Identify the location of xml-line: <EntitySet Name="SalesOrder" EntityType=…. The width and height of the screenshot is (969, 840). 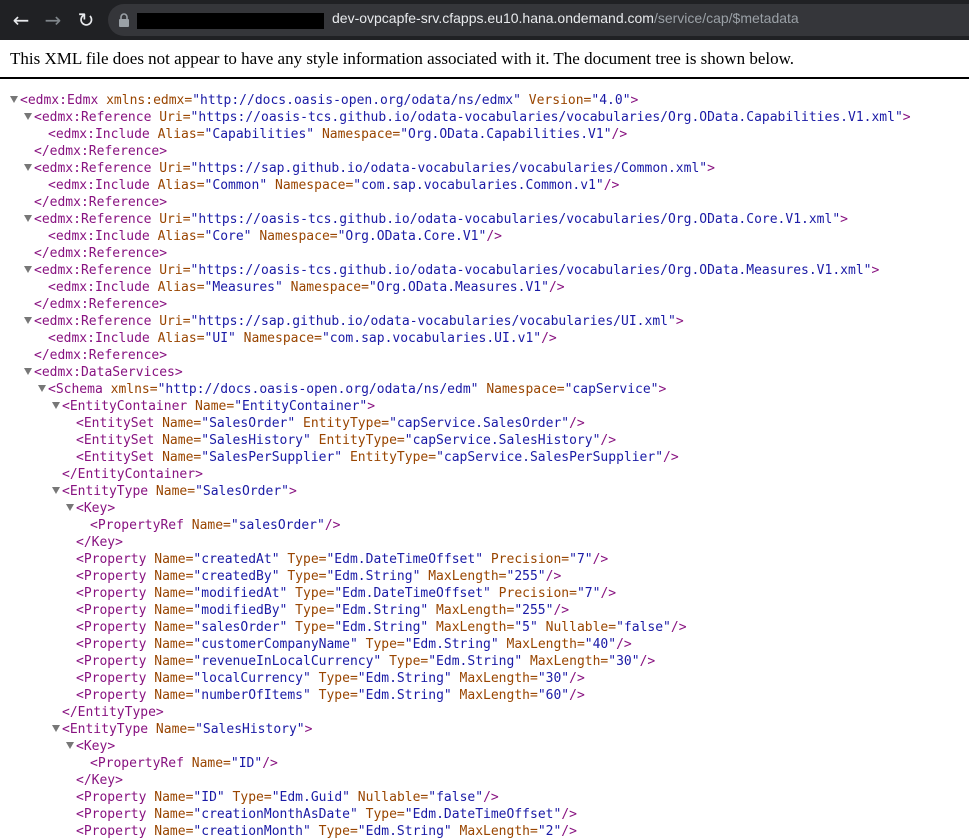
(484, 423).